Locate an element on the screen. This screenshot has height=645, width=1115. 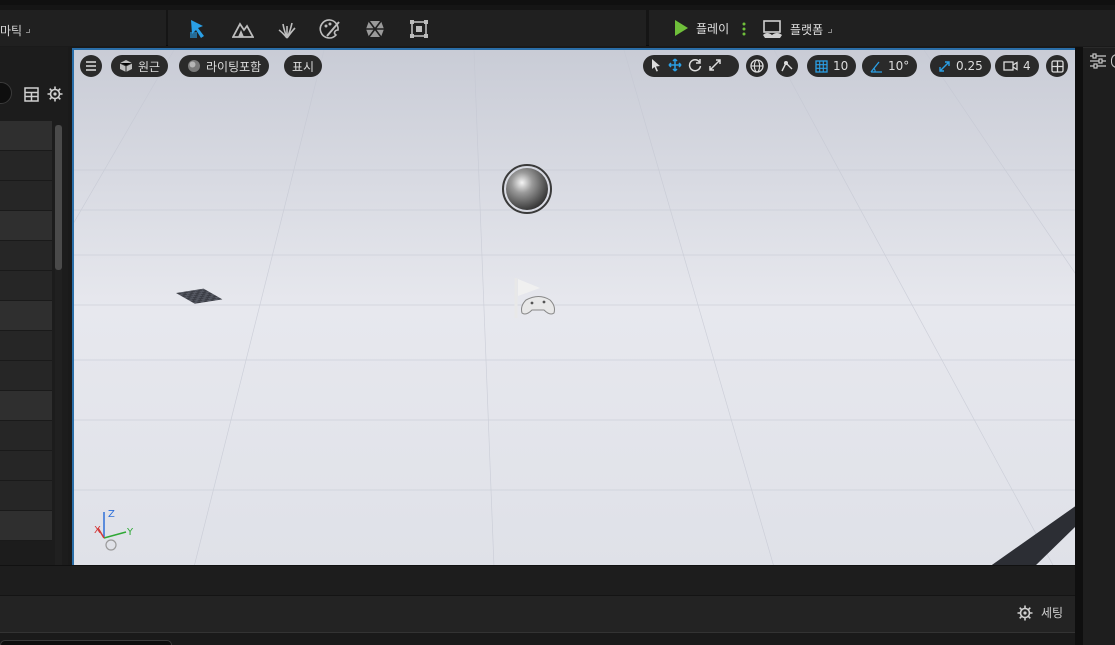
hamburger-menu-icon is located at coordinates (91, 66).